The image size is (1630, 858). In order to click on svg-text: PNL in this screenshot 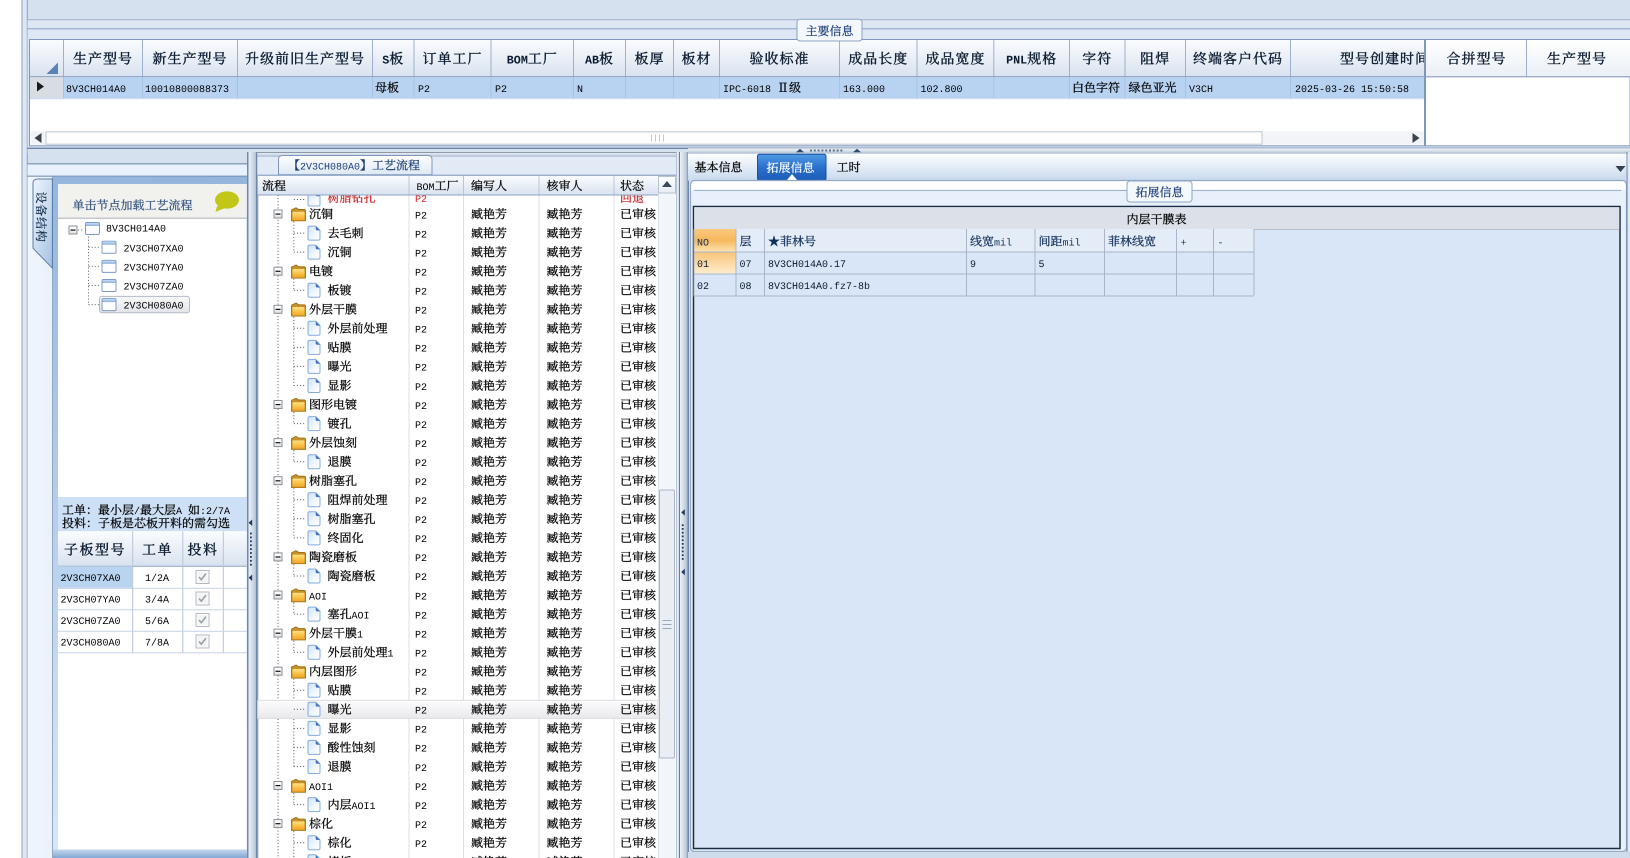, I will do `click(1016, 61)`.